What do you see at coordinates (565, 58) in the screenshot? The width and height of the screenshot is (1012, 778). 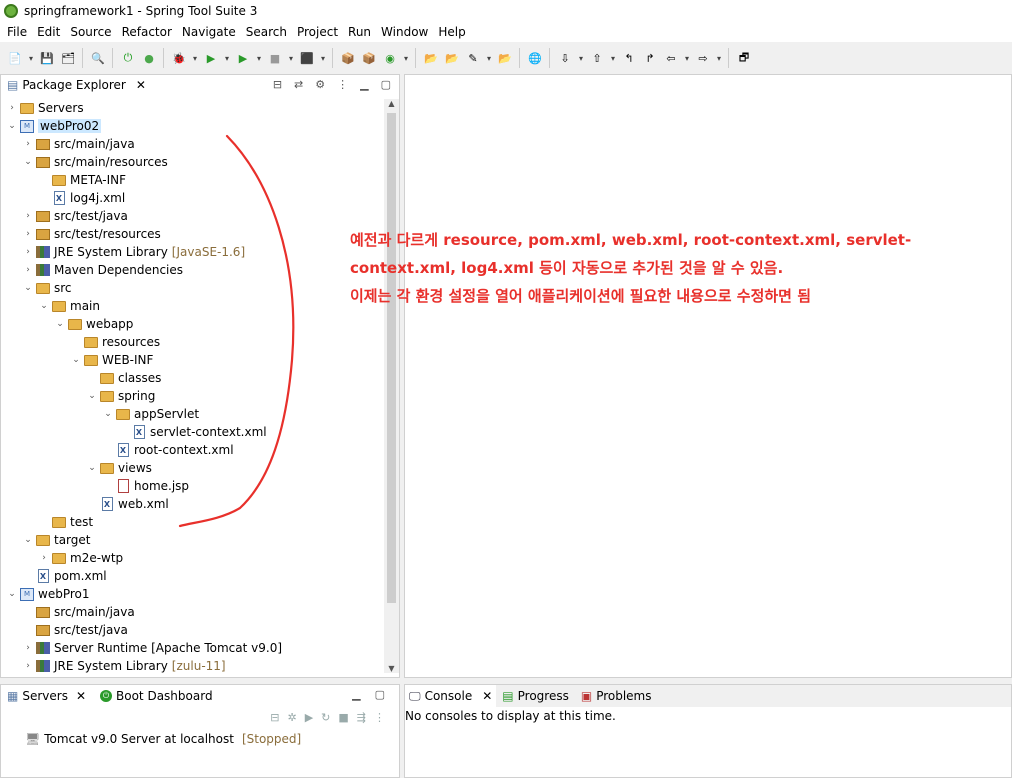 I see `next-annotation-icon: ⇩` at bounding box center [565, 58].